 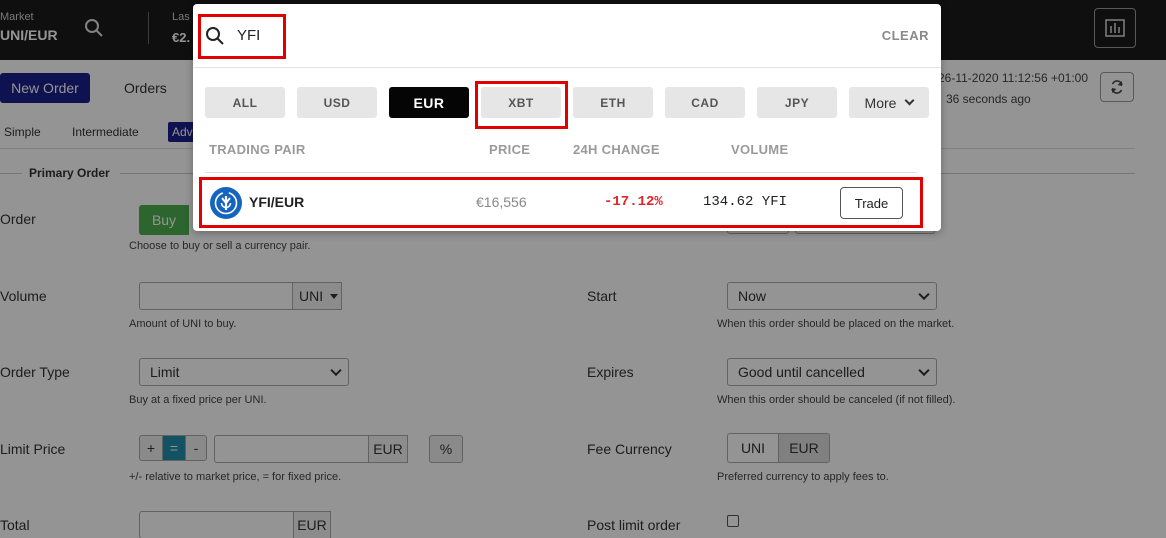 What do you see at coordinates (215, 36) in the screenshot?
I see `search-icon` at bounding box center [215, 36].